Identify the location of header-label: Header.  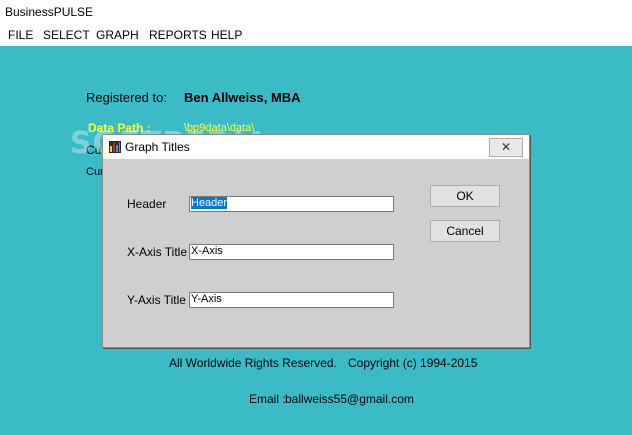
(147, 204).